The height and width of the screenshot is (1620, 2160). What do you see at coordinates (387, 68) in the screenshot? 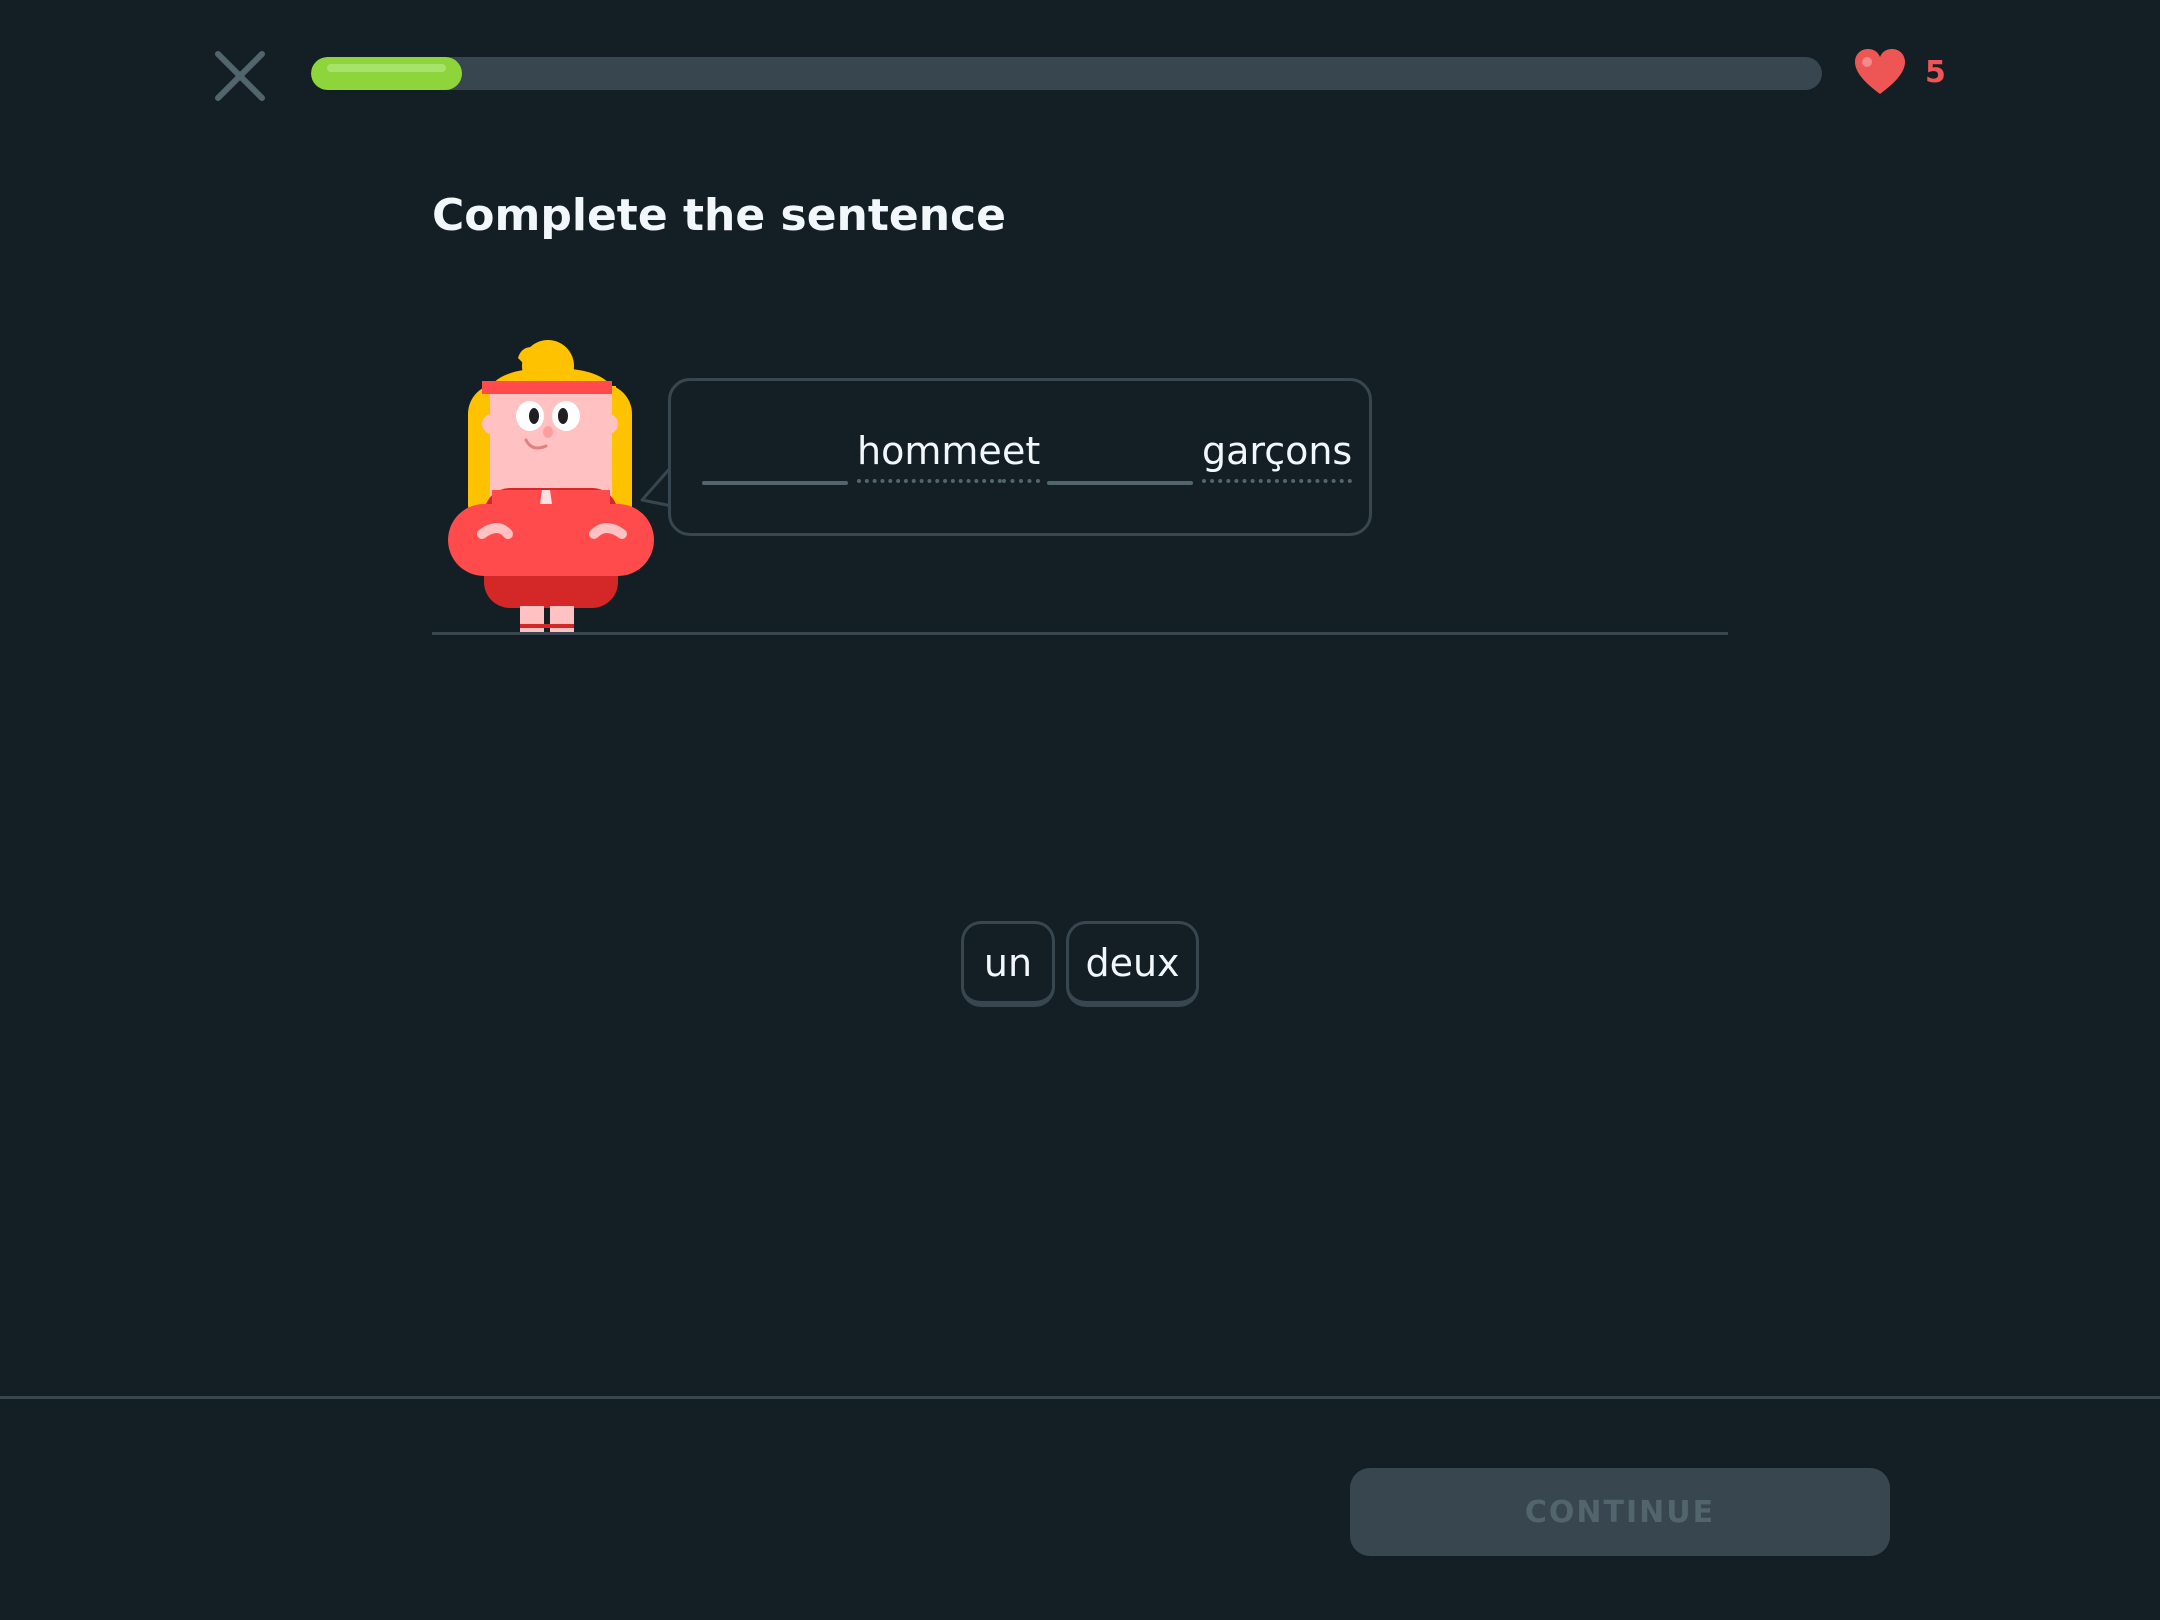
I see `progress-shine` at bounding box center [387, 68].